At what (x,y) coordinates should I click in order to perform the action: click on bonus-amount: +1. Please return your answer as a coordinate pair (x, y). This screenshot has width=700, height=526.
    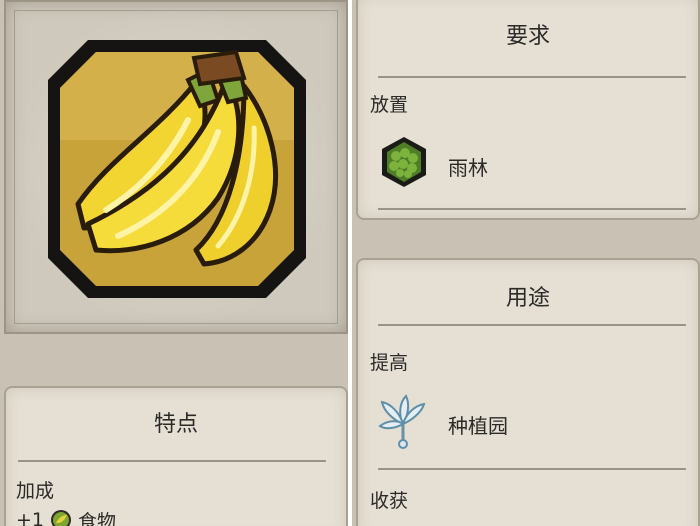
    Looking at the image, I should click on (30, 517).